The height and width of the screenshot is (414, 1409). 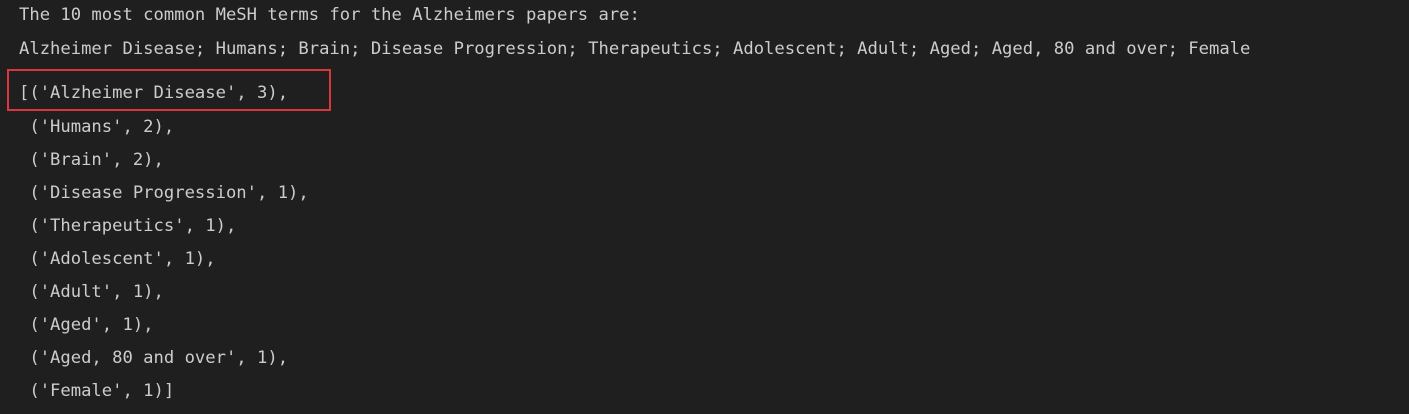 I want to click on result-line: ('Disease Progression', 1),, so click(x=164, y=193).